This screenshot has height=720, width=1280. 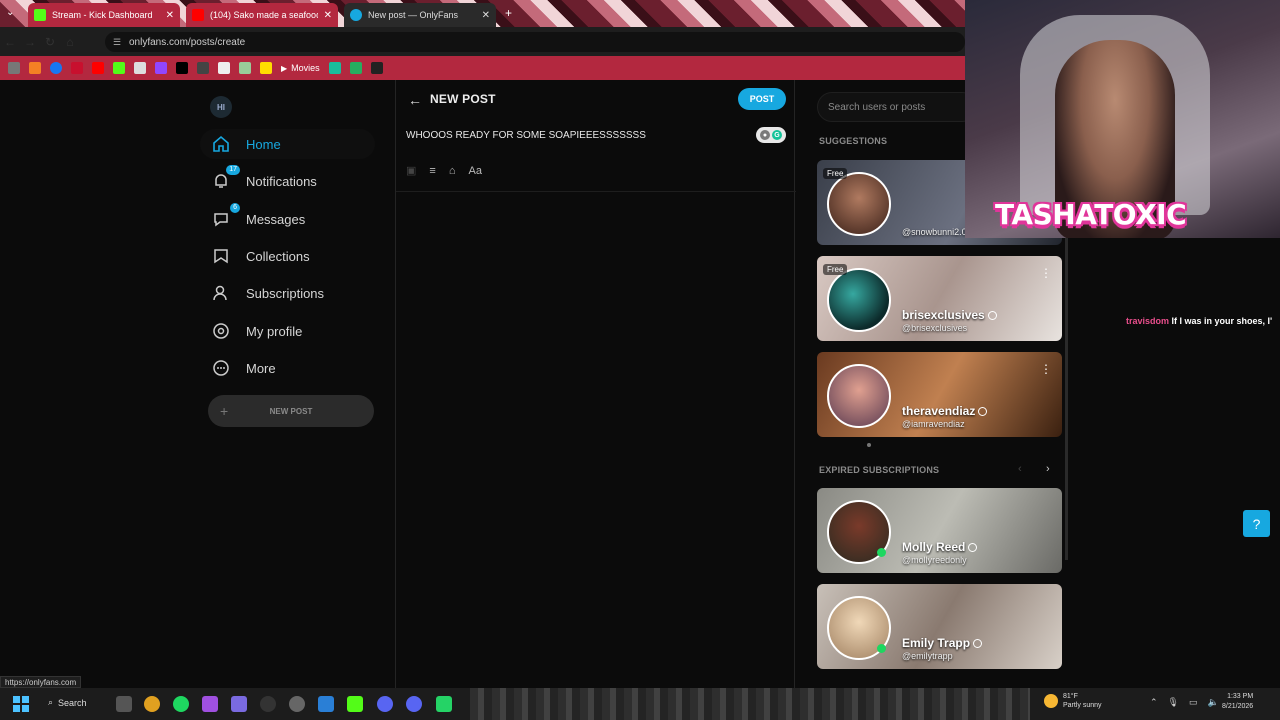 What do you see at coordinates (879, 470) in the screenshot?
I see `expired-subscriptions-title: EXPIRED SUBSCRIPTIONS` at bounding box center [879, 470].